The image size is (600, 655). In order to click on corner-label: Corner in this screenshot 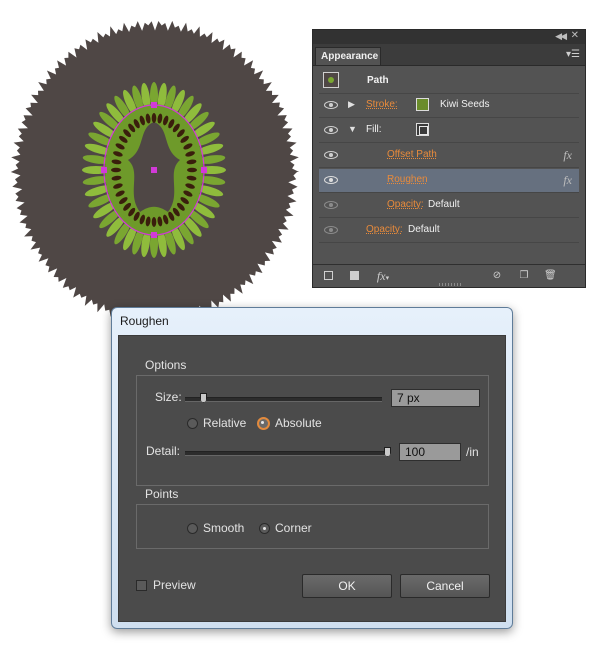, I will do `click(293, 528)`.